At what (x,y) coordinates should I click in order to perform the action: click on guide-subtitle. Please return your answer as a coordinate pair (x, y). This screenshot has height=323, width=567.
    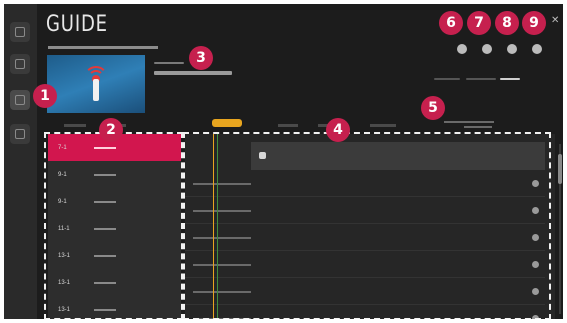
    Looking at the image, I should click on (103, 47).